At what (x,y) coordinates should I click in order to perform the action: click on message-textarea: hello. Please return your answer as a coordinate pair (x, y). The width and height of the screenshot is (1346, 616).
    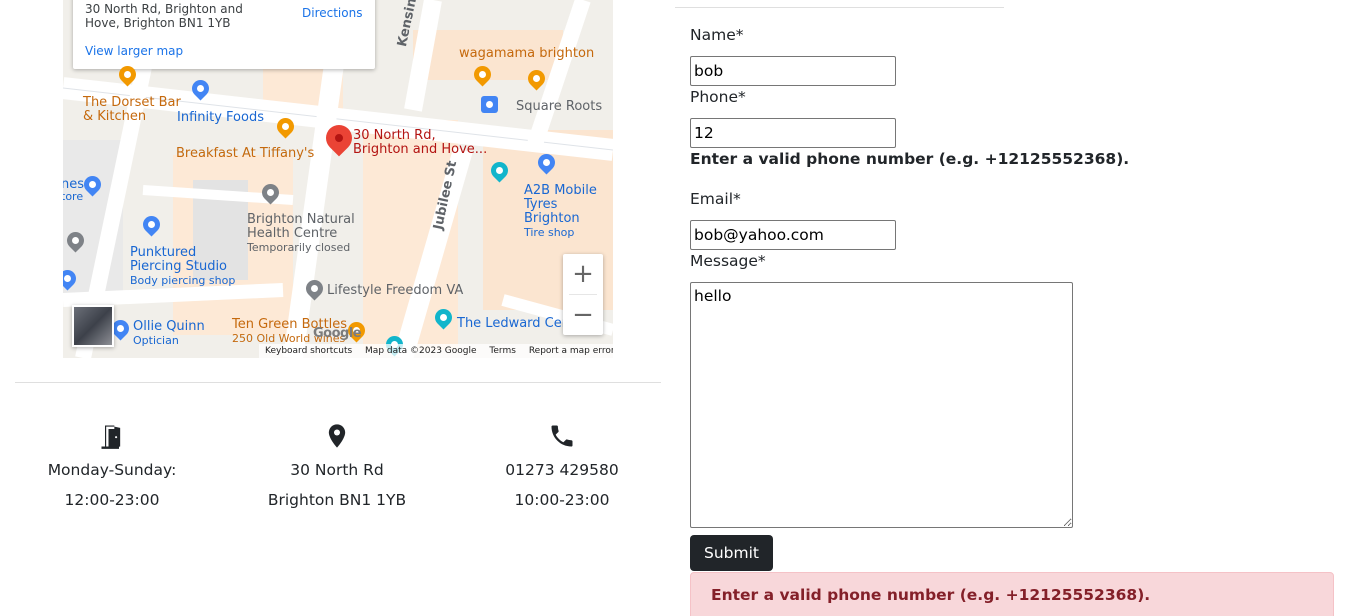
    Looking at the image, I should click on (881, 405).